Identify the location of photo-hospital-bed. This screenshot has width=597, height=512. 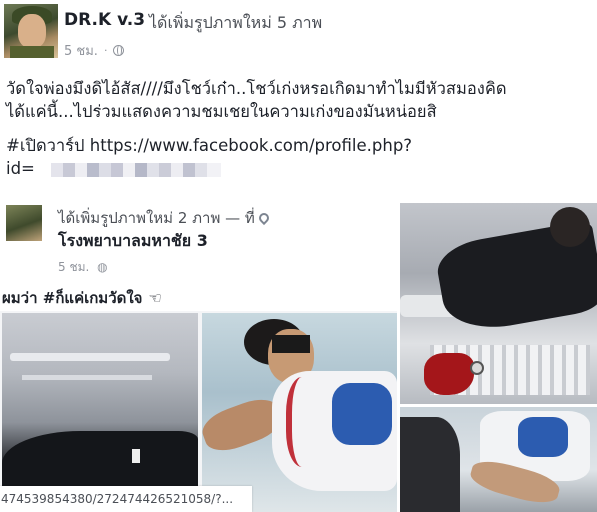
(100, 412).